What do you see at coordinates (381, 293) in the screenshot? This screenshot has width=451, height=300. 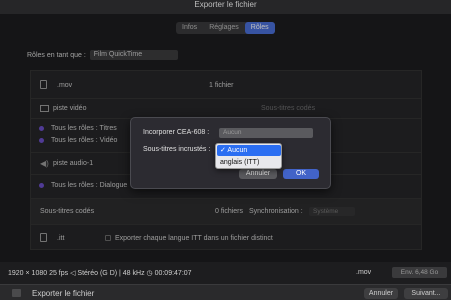 I see `bottom-cancel-button: Annuler` at bounding box center [381, 293].